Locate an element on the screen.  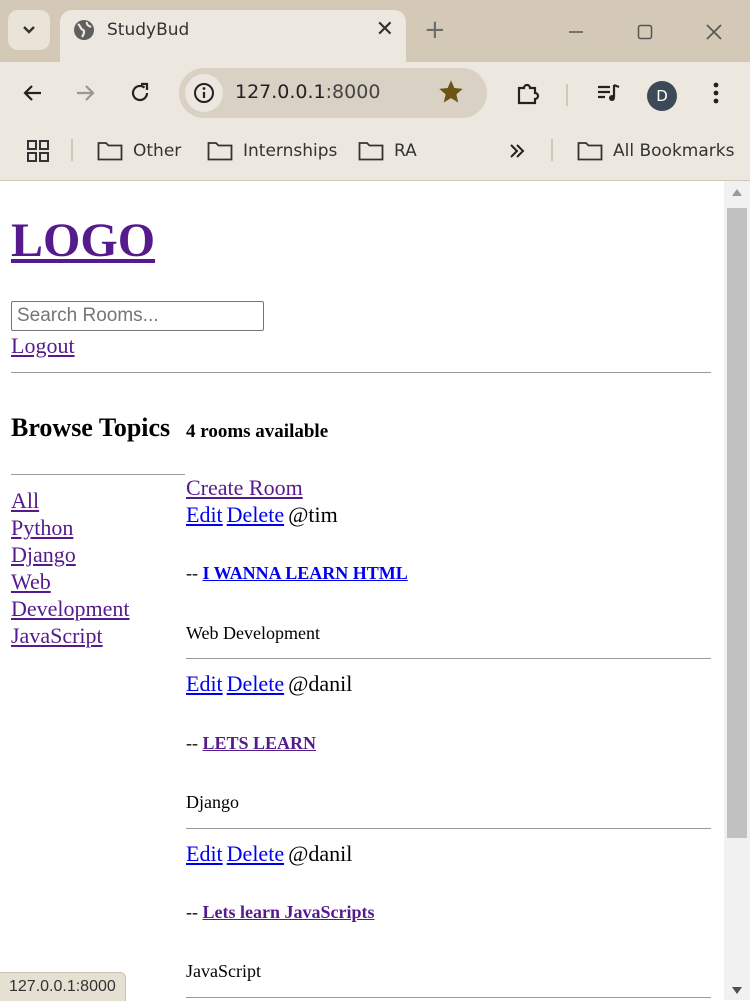
chevron-down-icon is located at coordinates (29, 30).